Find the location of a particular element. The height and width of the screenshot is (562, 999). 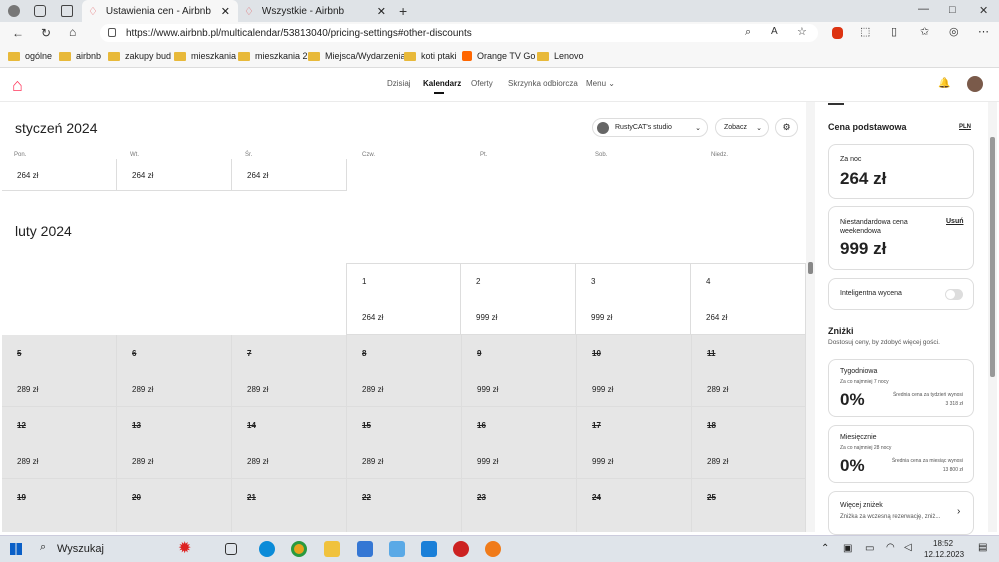

calendar-day-cell: 3 999 zł is located at coordinates (633, 299).